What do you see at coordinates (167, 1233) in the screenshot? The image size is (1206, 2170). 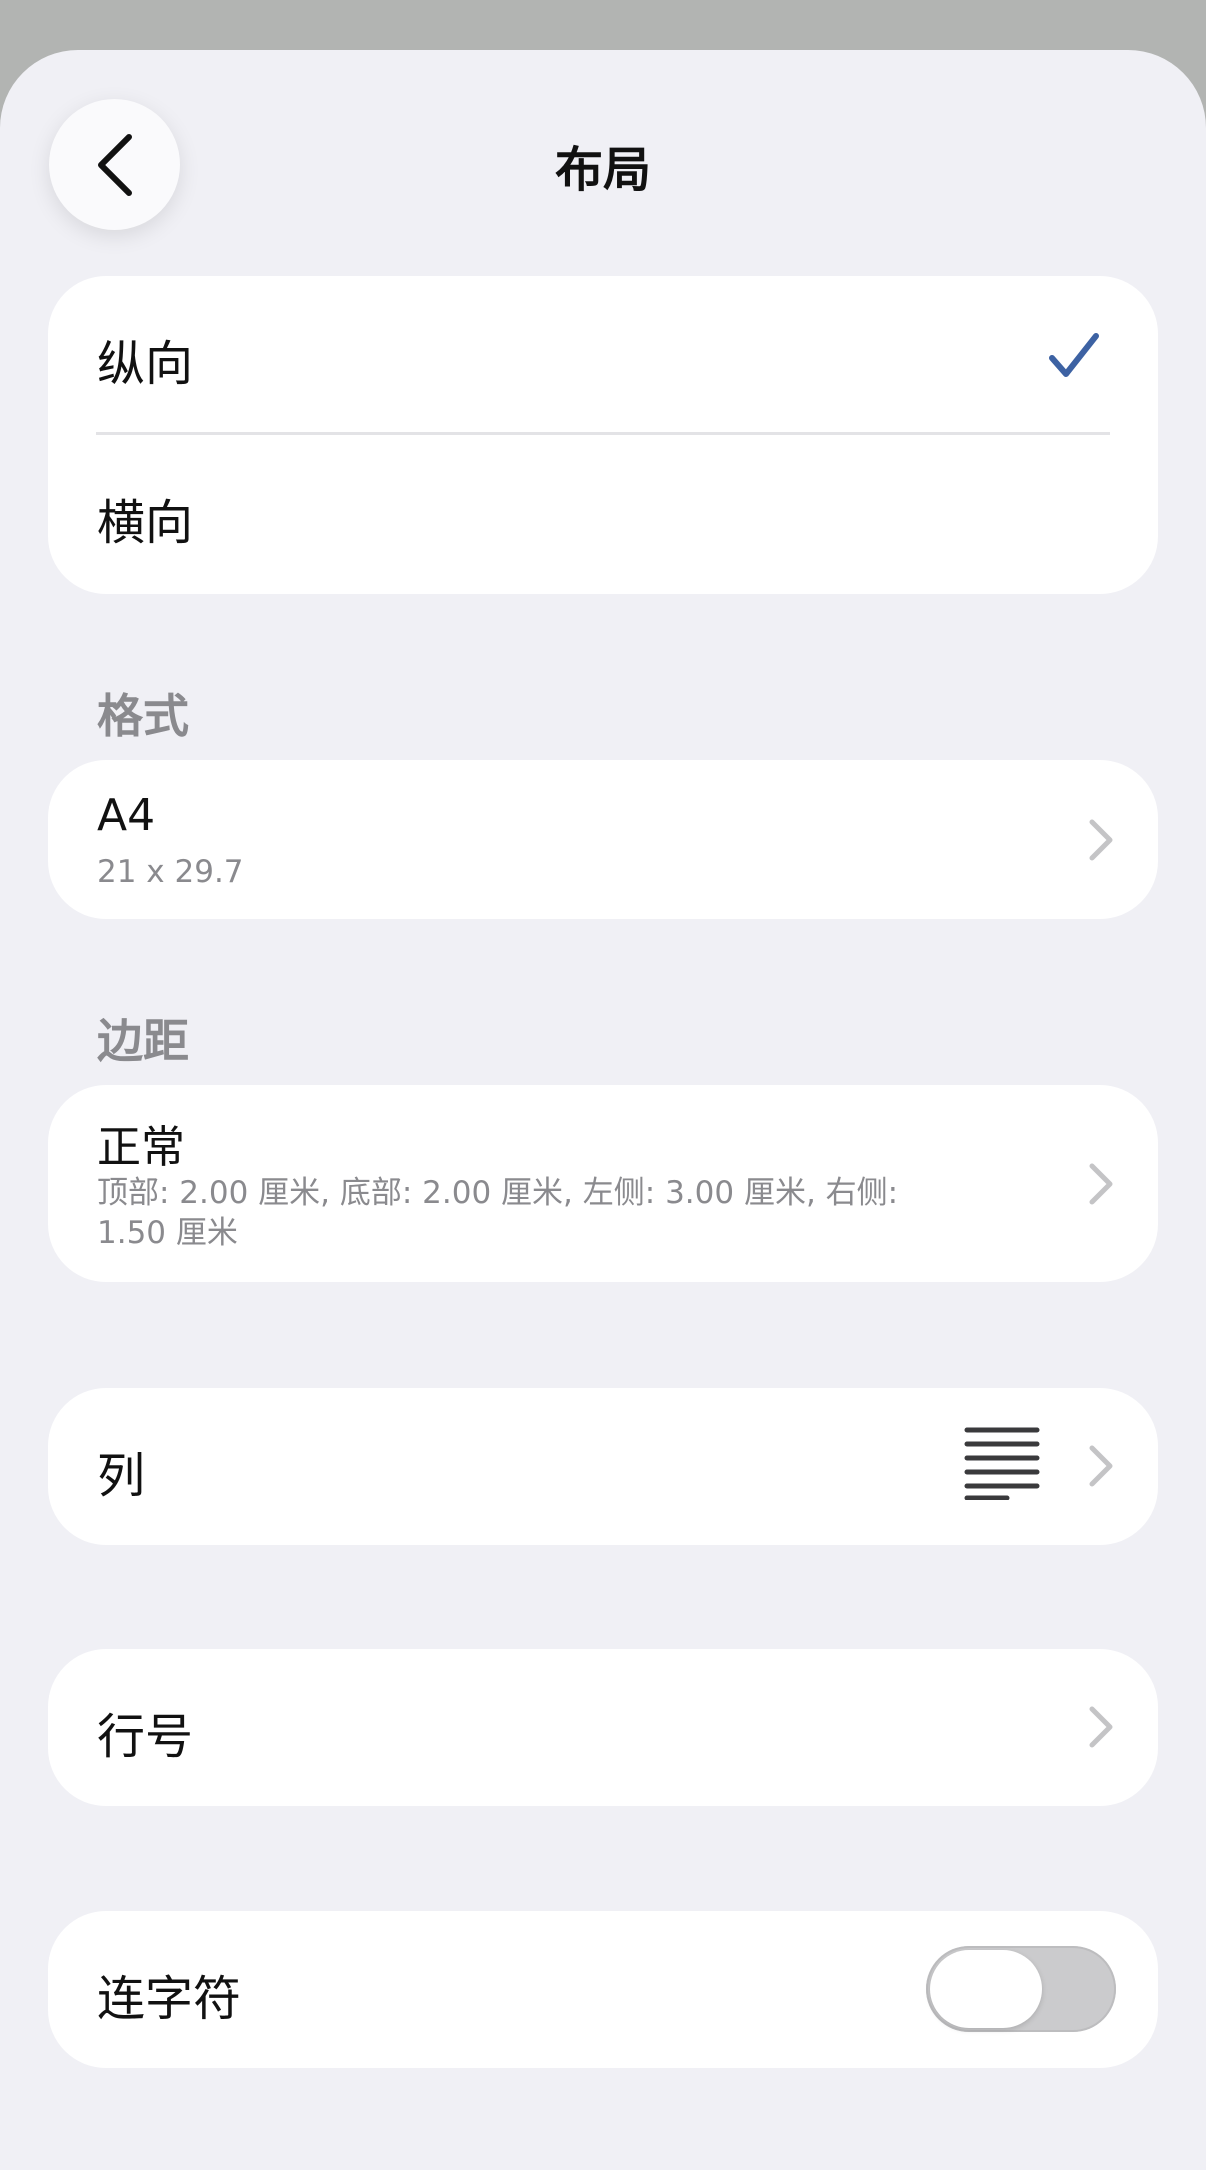 I see `margins-subtitle-line2: 1.50 厘米` at bounding box center [167, 1233].